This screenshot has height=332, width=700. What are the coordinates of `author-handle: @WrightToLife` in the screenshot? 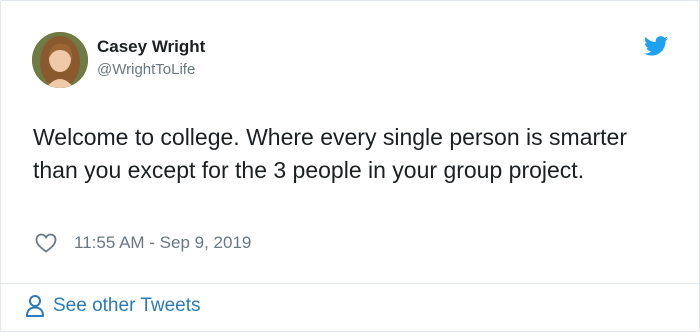 It's located at (146, 70).